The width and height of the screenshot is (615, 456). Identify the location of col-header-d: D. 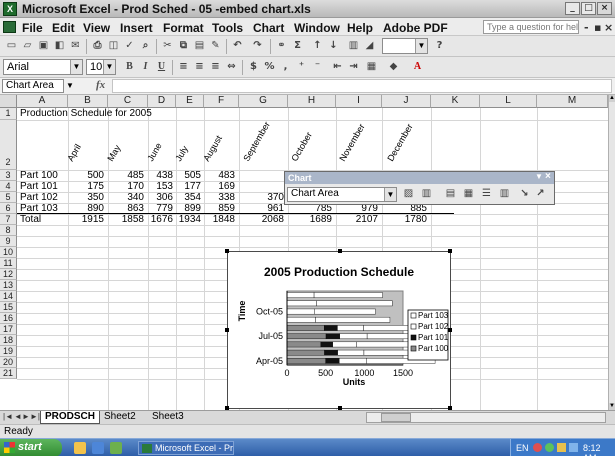
(162, 101).